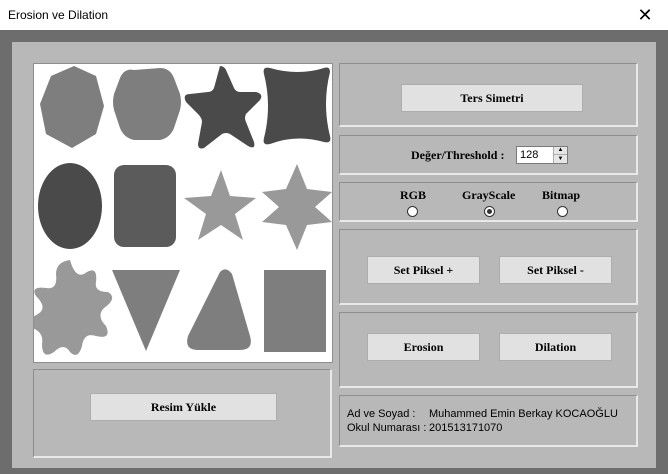 The width and height of the screenshot is (668, 474). Describe the element at coordinates (295, 311) in the screenshot. I see `rectangle-shape` at that location.